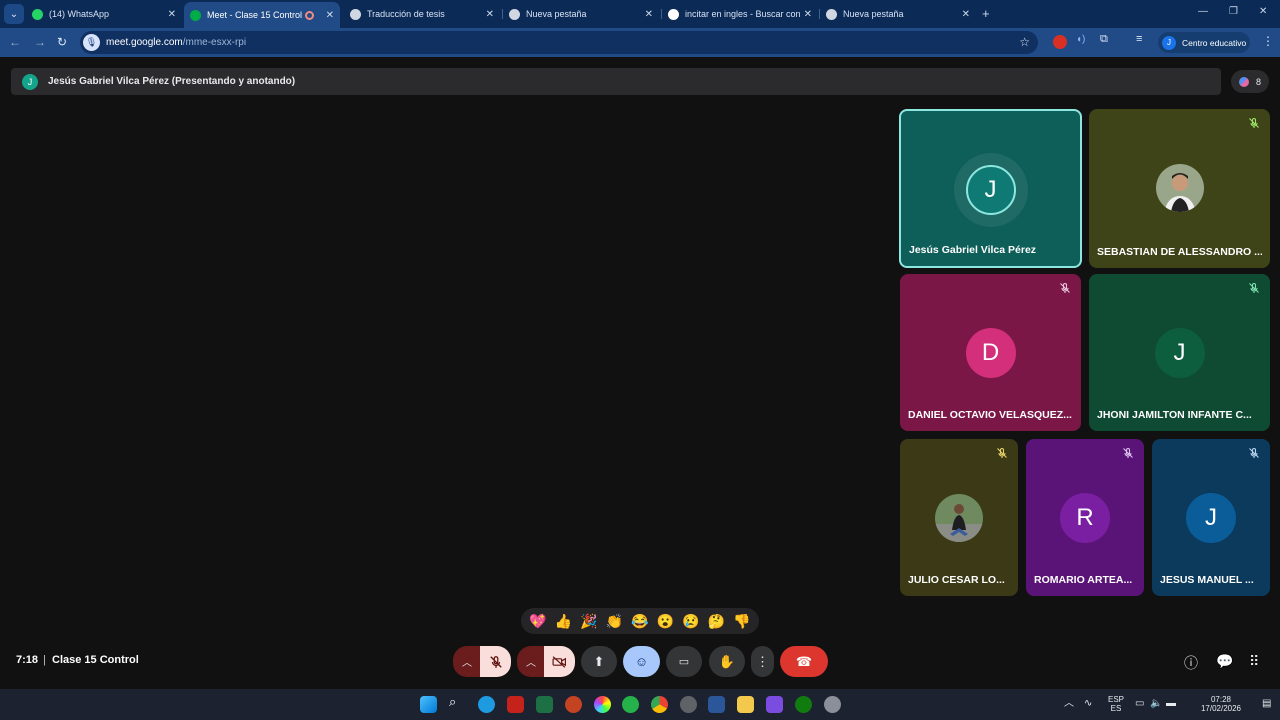  Describe the element at coordinates (559, 42) in the screenshot. I see `address-bar: 🎙 meet.google.com/mme-esxx-rpi ☆` at that location.